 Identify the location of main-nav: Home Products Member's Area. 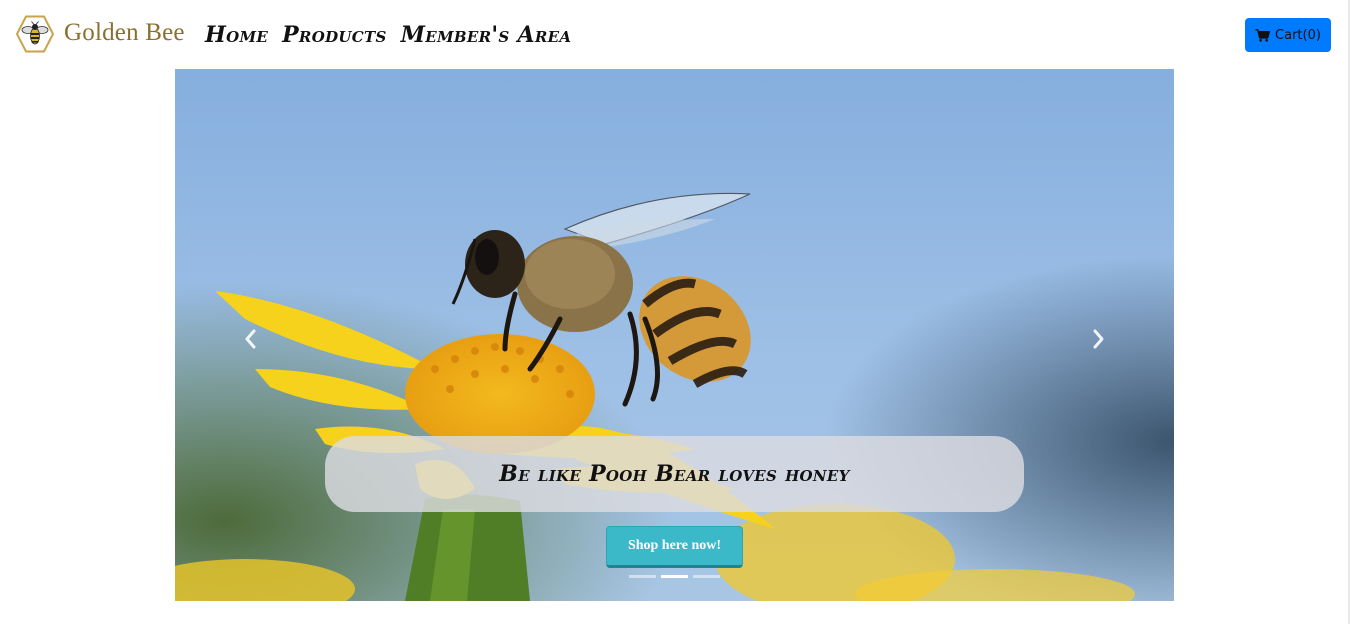
(388, 35).